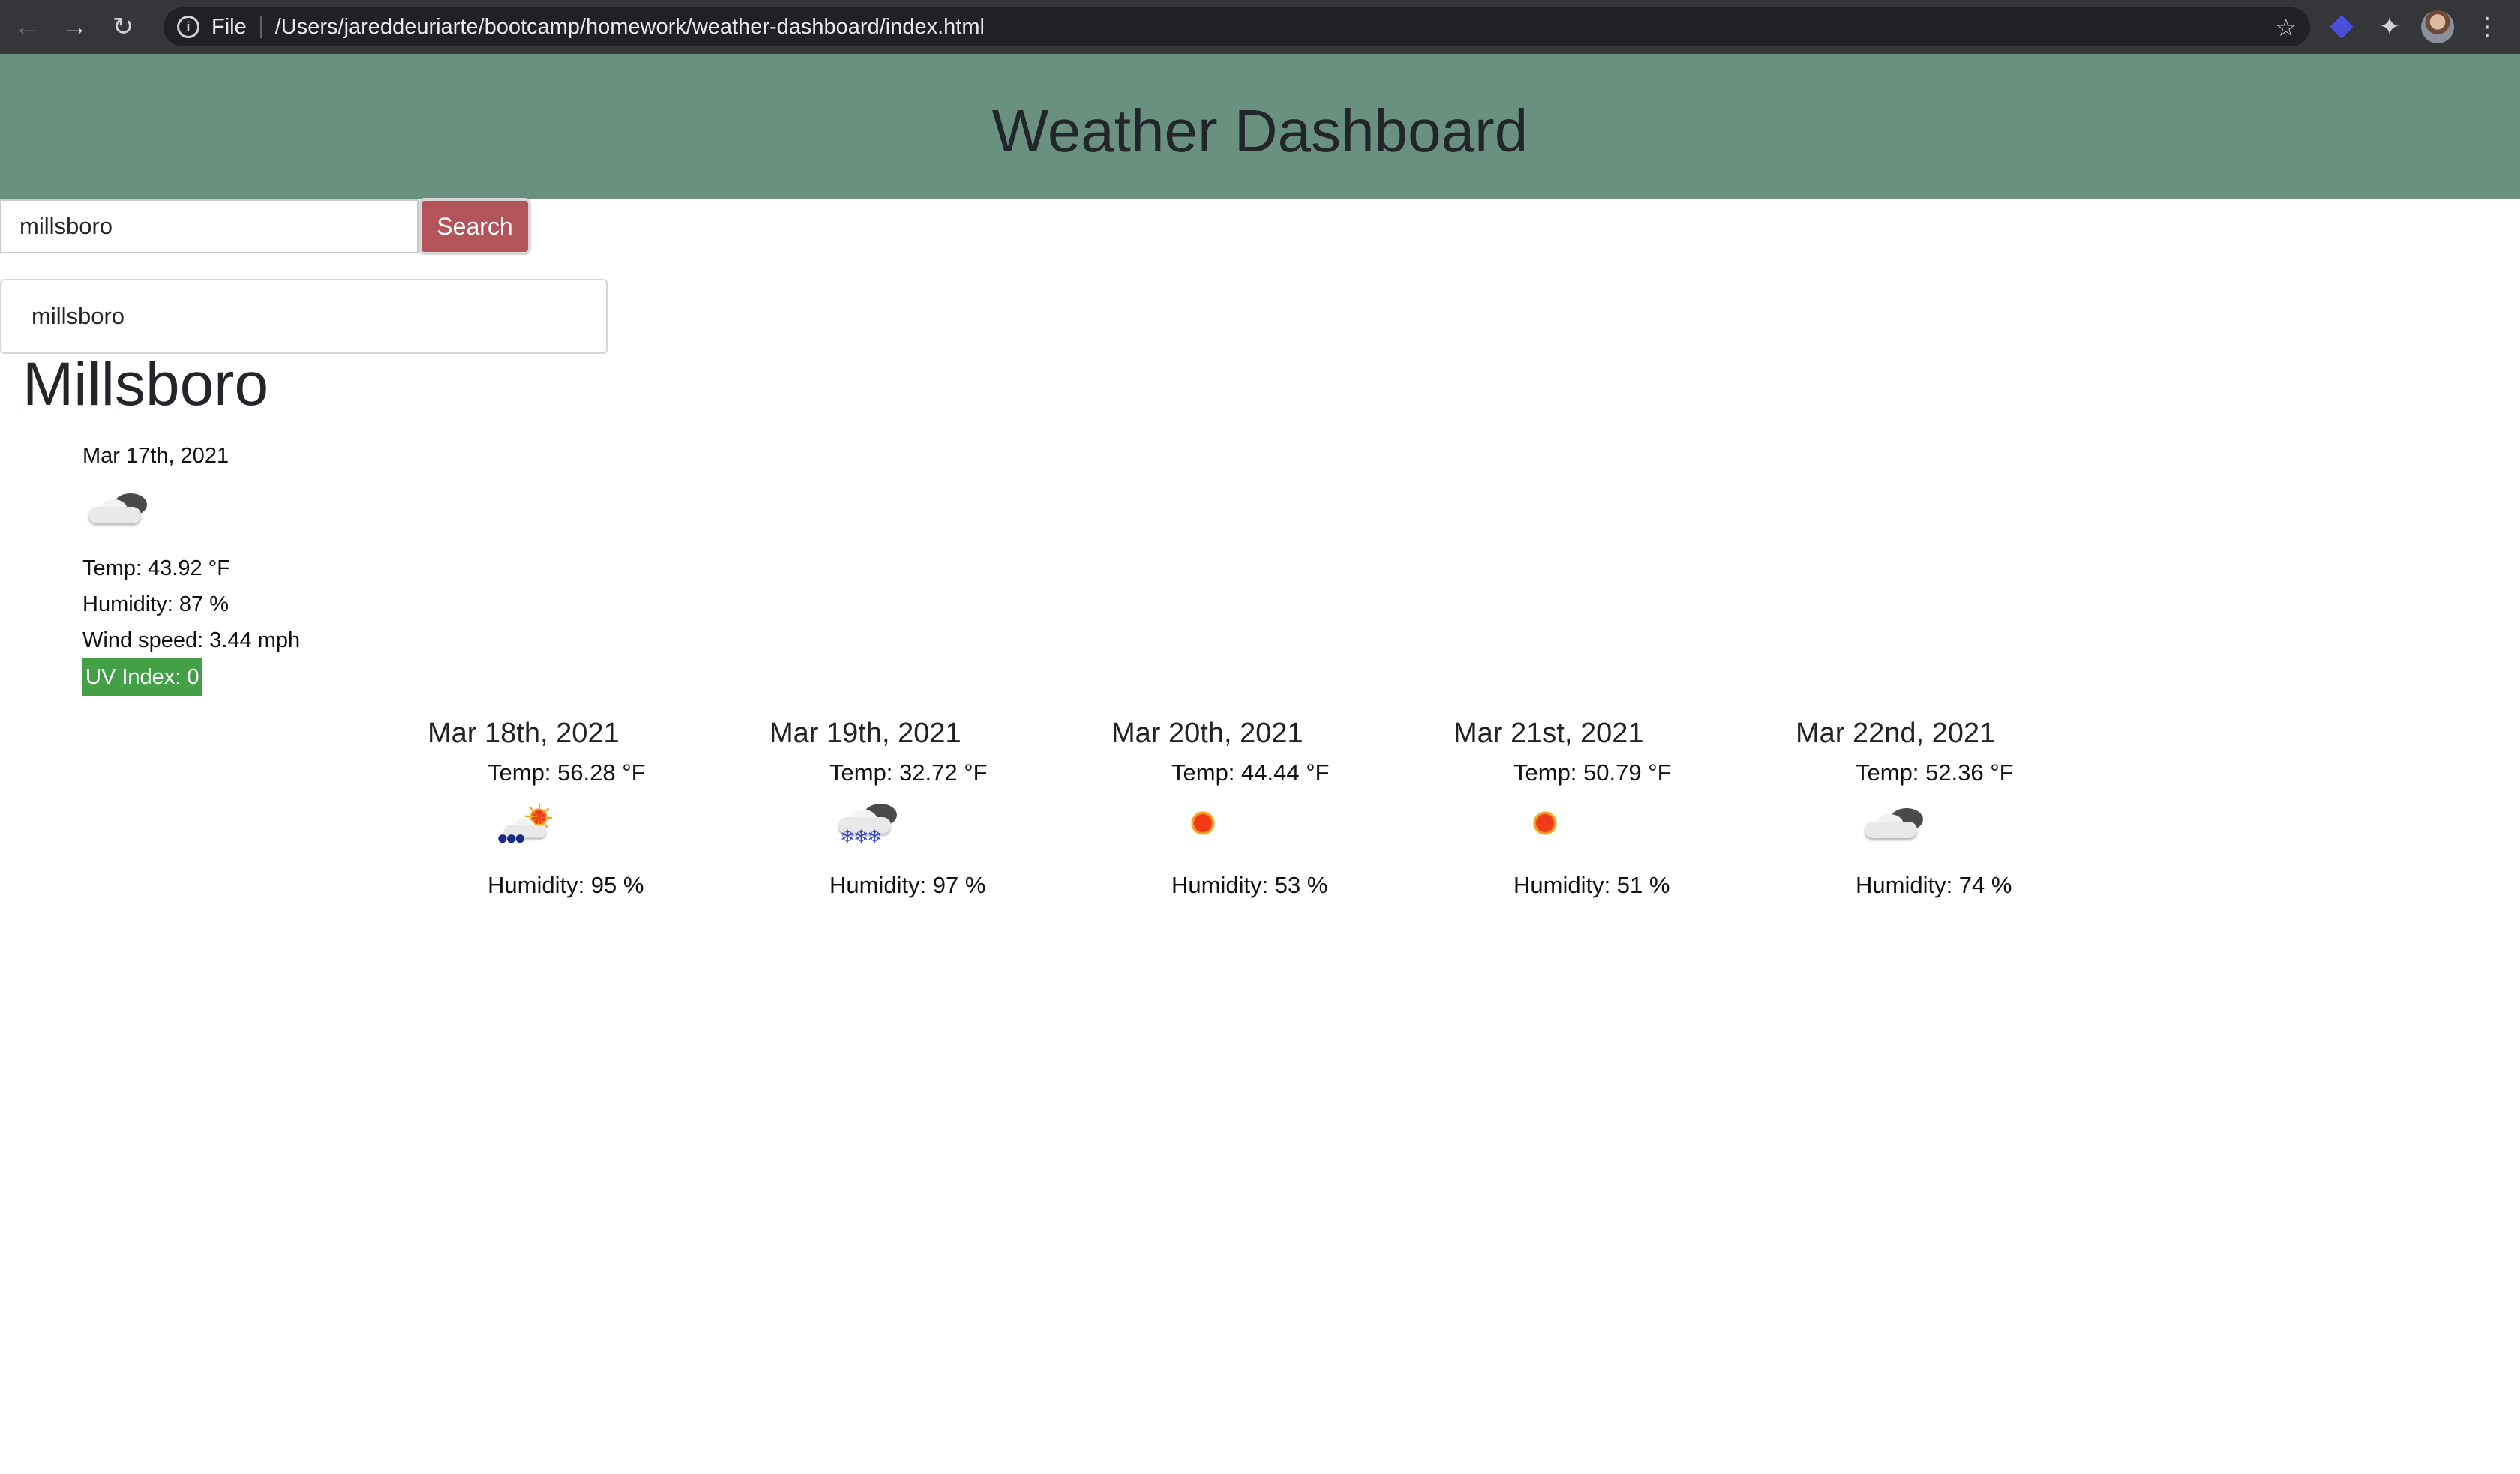  I want to click on city-name: Millsboro, so click(145, 384).